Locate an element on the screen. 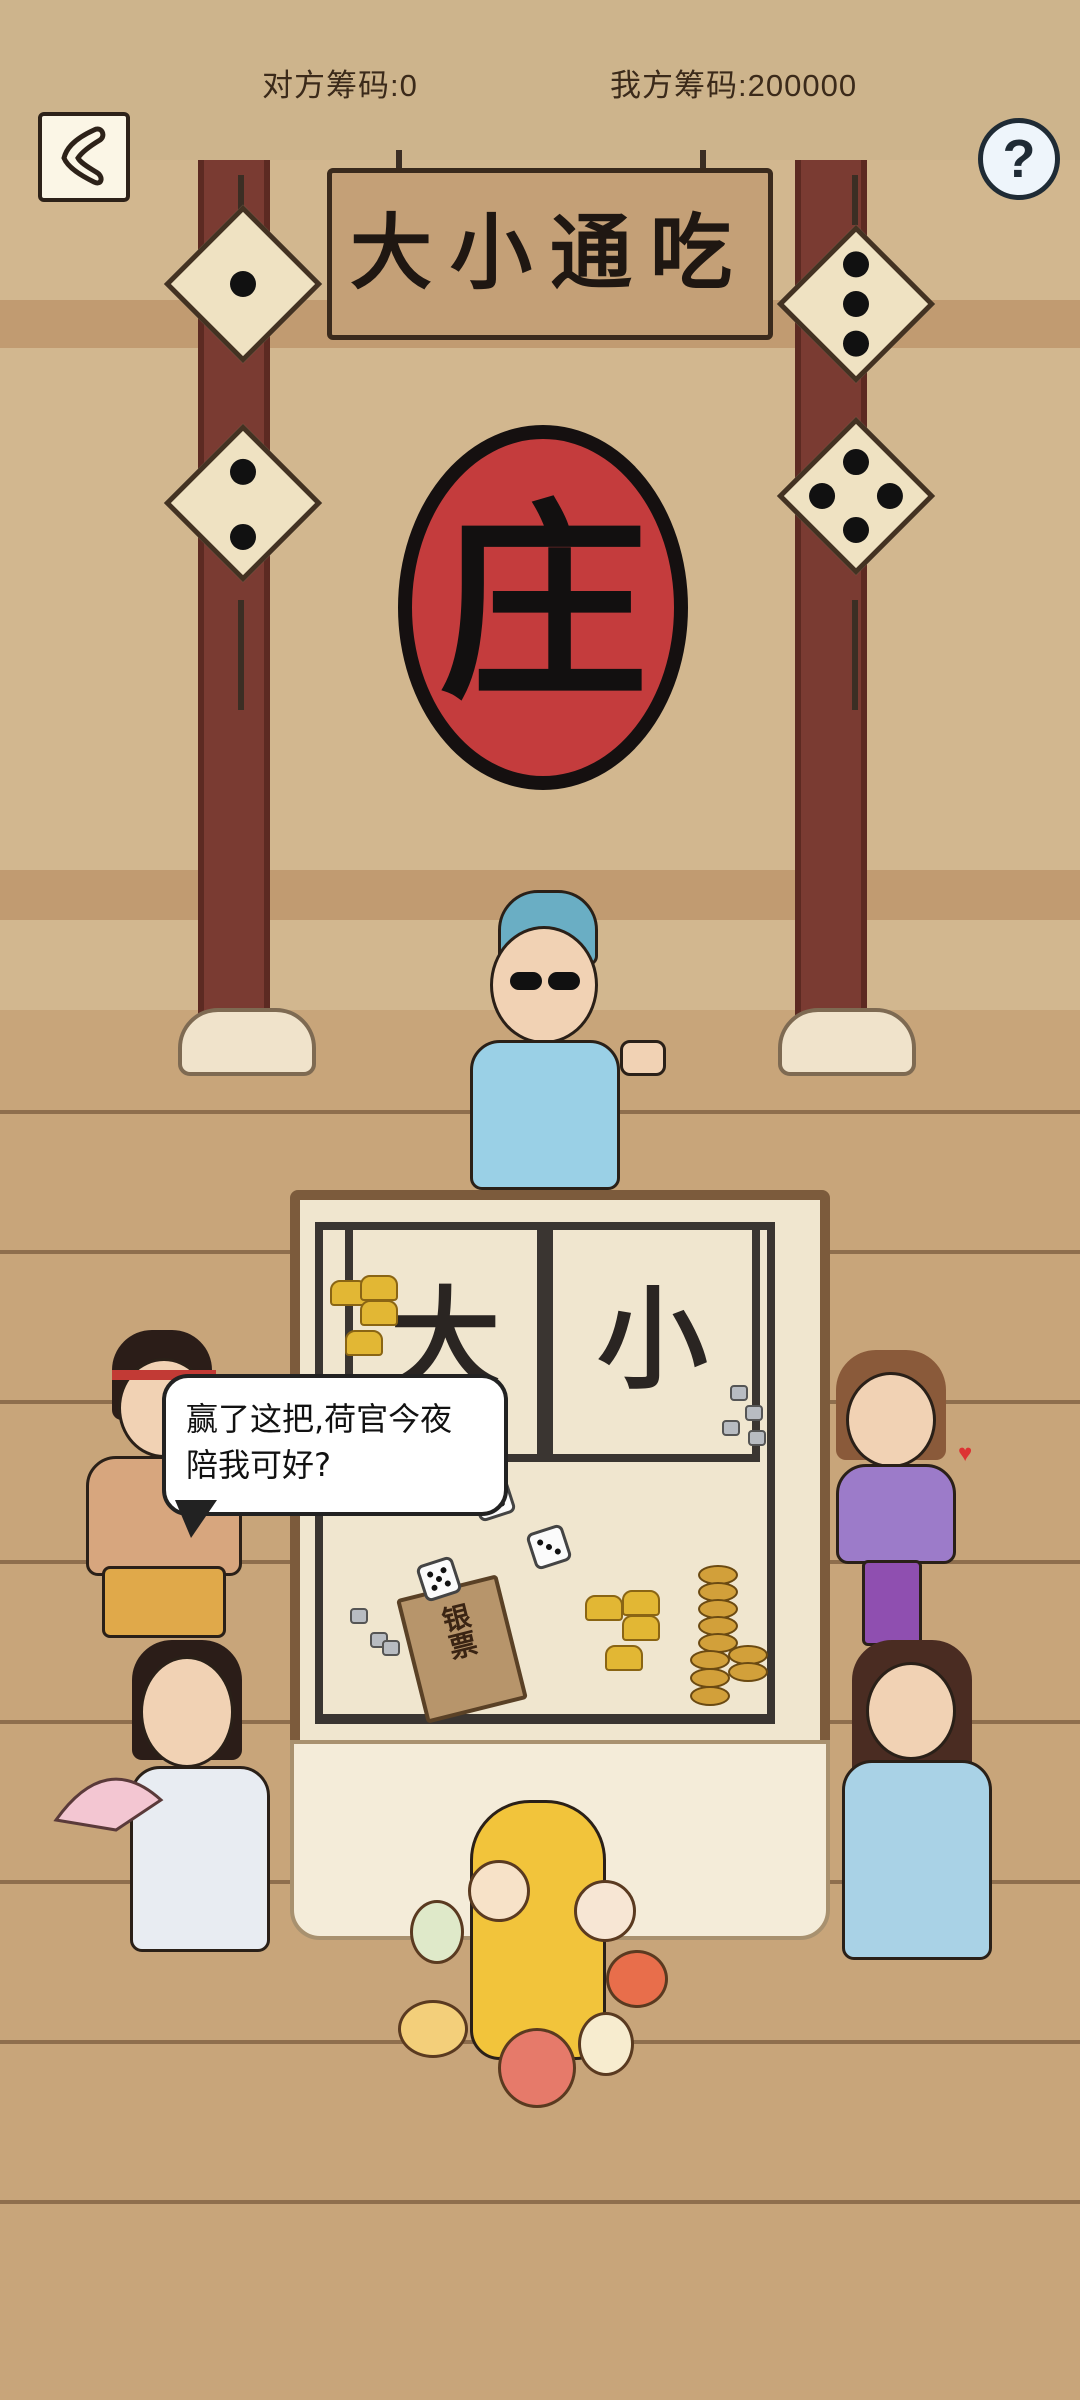 The height and width of the screenshot is (2400, 1080). heart-icon: ♥ is located at coordinates (965, 1453).